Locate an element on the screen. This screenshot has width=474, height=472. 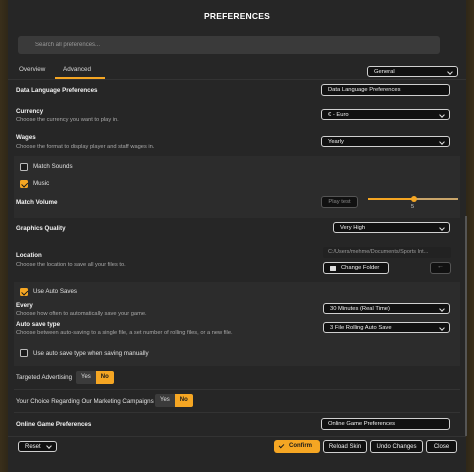
search-input is located at coordinates (232, 45).